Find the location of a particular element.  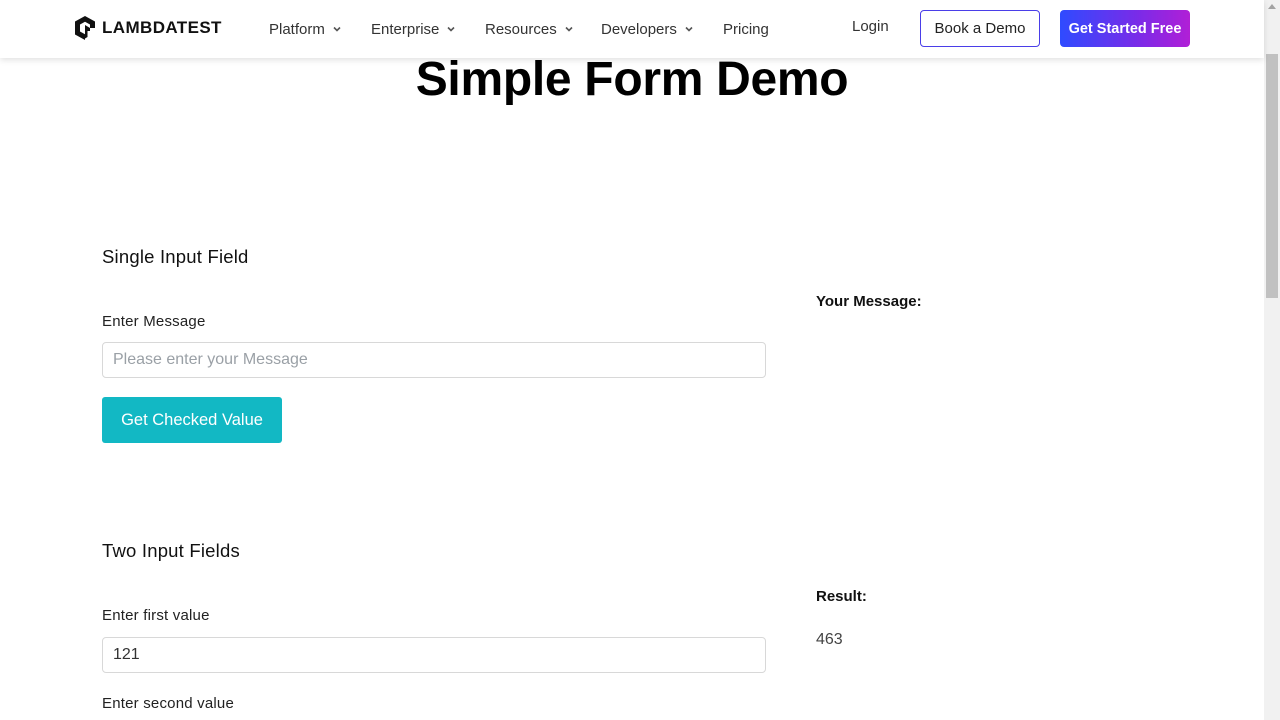

get-checked-value-button: Get Checked Value is located at coordinates (192, 420).